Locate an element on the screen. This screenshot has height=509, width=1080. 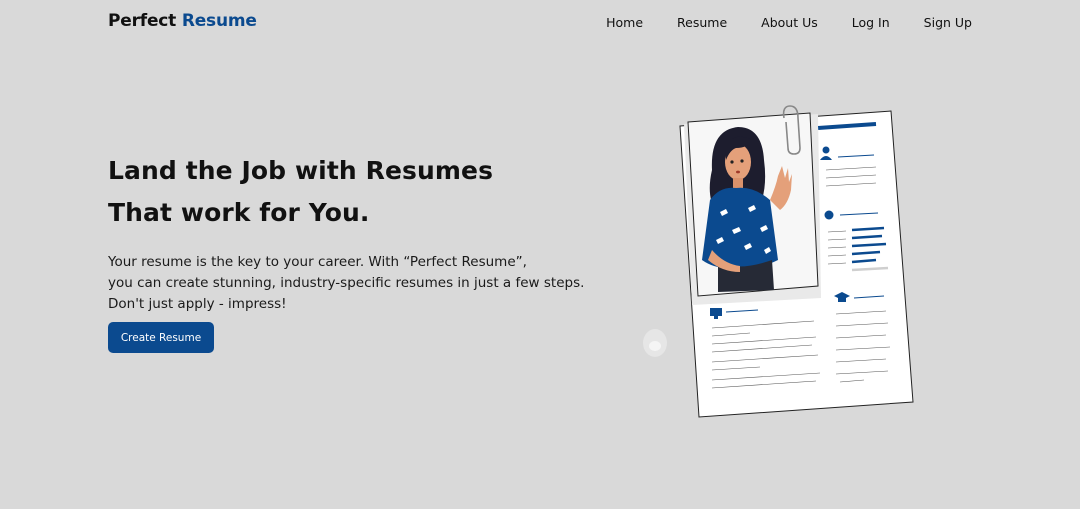
hero-description-line3: Don't just apply - impress! is located at coordinates (197, 304).